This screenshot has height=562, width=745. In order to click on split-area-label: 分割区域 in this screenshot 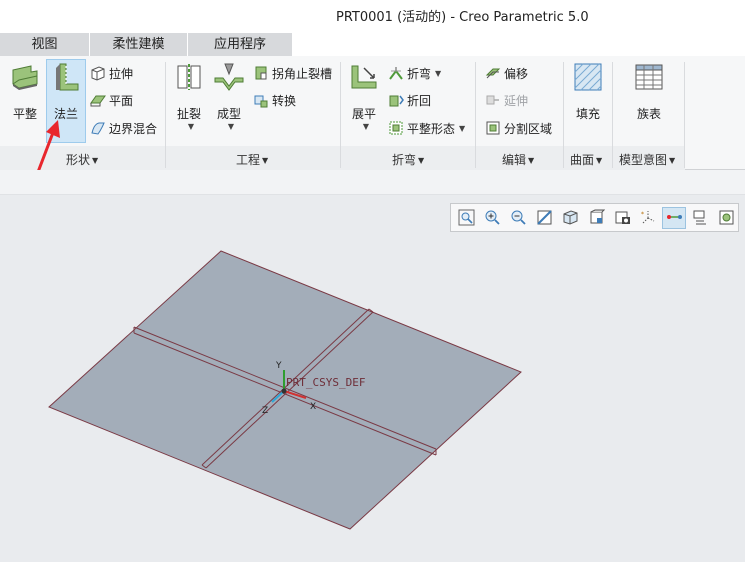, I will do `click(528, 128)`.